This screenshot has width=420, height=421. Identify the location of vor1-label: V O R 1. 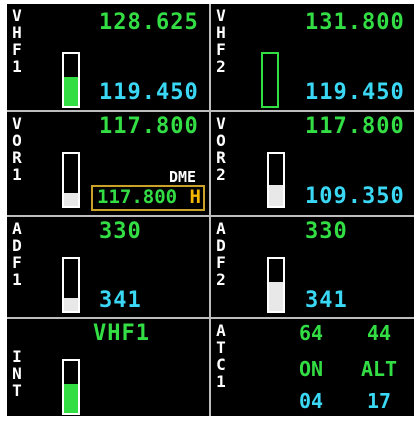
(17, 150).